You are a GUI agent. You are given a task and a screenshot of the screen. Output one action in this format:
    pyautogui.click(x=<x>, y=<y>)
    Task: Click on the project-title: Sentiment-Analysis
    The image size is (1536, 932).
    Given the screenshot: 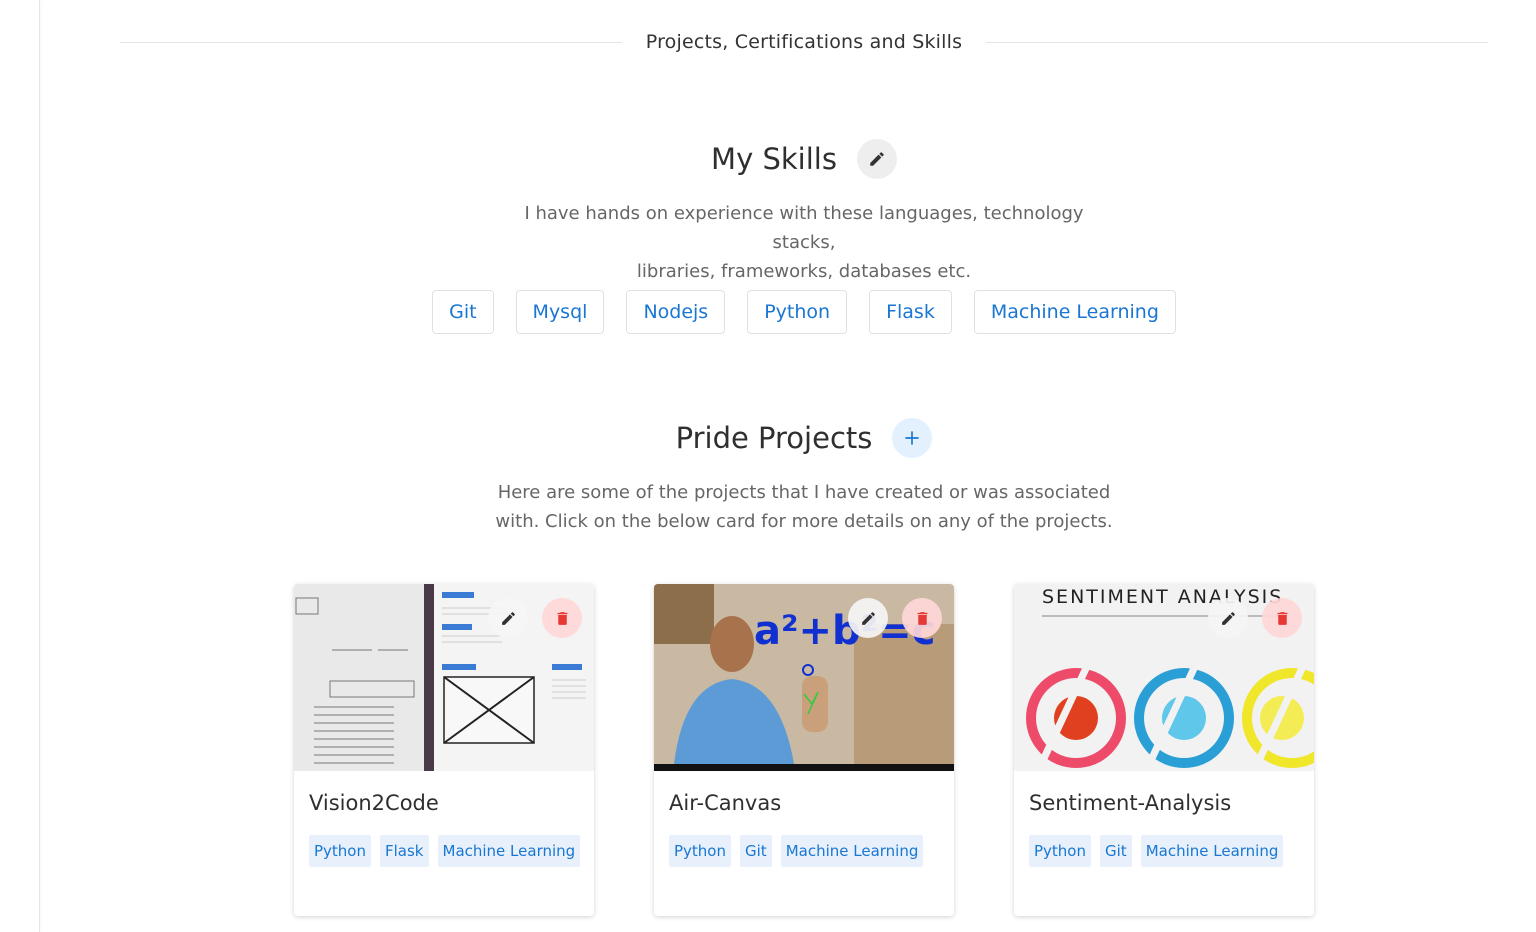 What is the action you would take?
    pyautogui.click(x=1130, y=803)
    